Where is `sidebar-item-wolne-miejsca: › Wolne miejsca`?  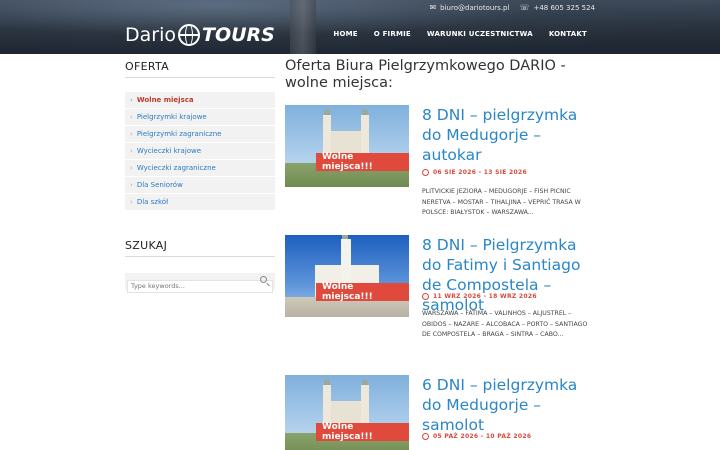
sidebar-item-wolne-miejsca: › Wolne miejsca is located at coordinates (200, 100).